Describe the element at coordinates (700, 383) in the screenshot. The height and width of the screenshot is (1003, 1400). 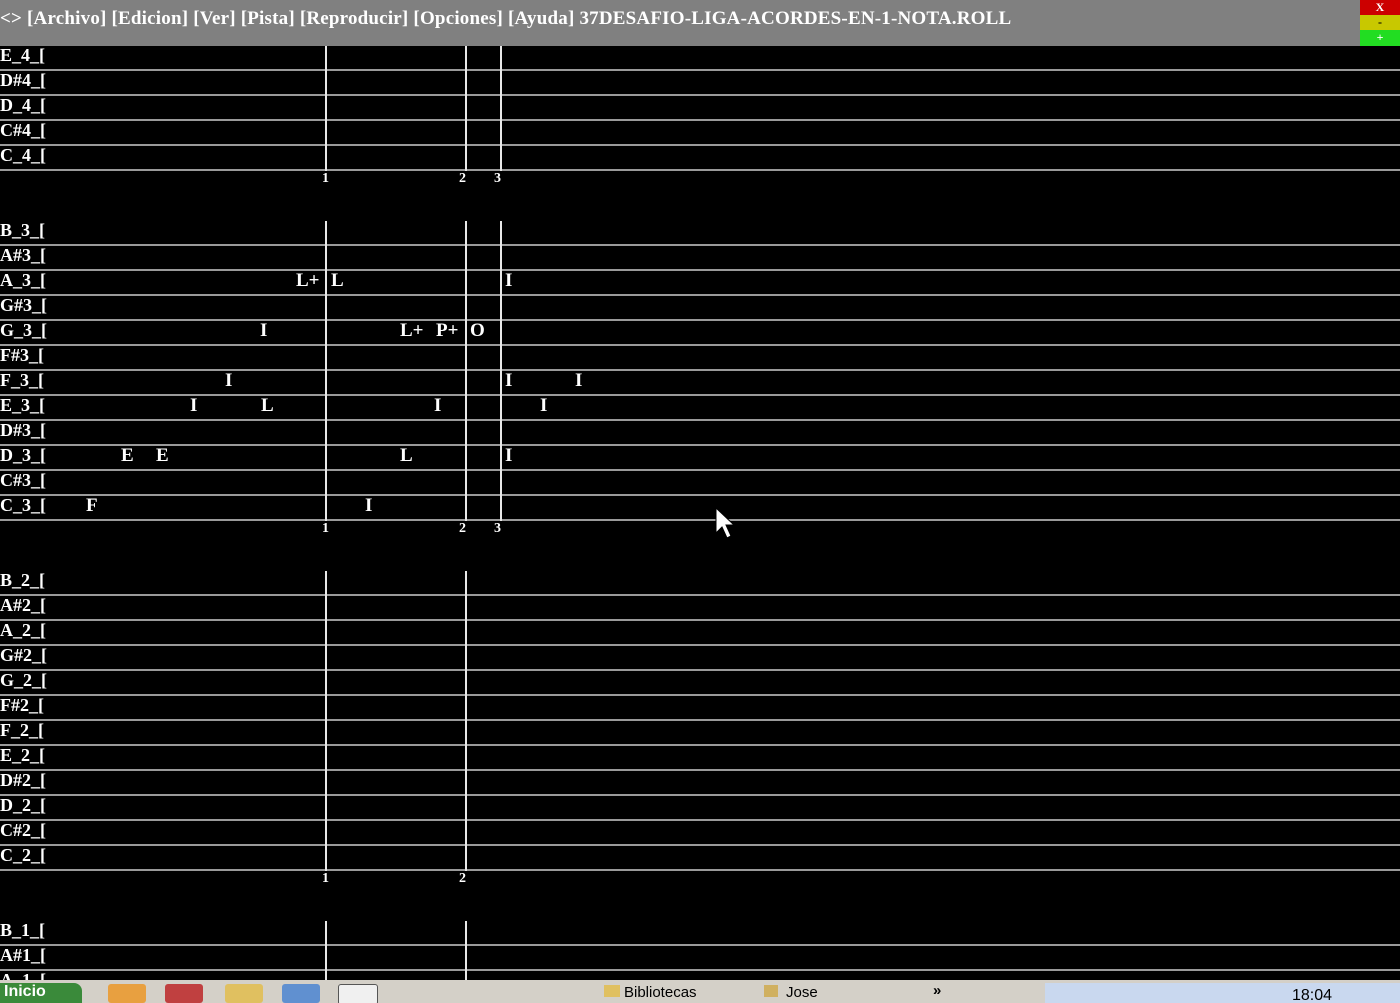
I see `note-row: F_3_[` at that location.